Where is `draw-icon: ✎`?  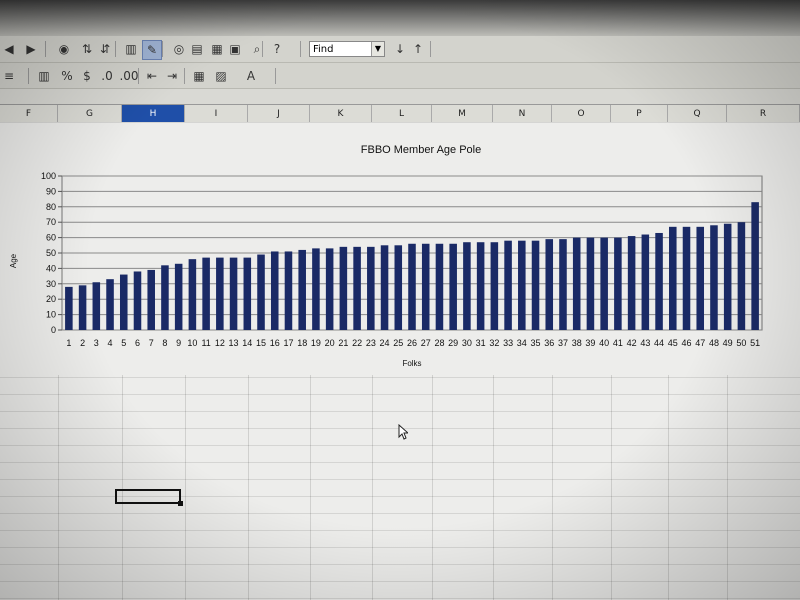 draw-icon: ✎ is located at coordinates (152, 50).